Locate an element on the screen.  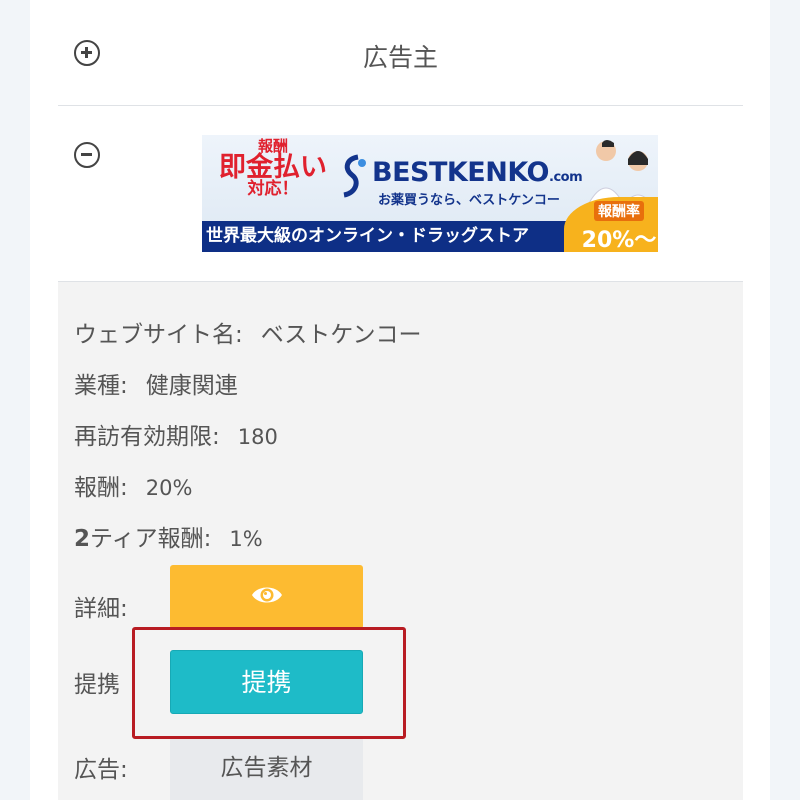
tier2-reward-row: 2ティア報酬: 1% is located at coordinates (168, 539).